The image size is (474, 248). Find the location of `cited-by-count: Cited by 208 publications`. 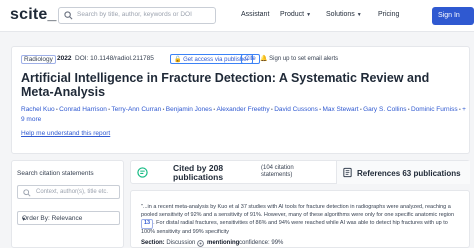

cited-by-count: Cited by 208 publications is located at coordinates (198, 173).